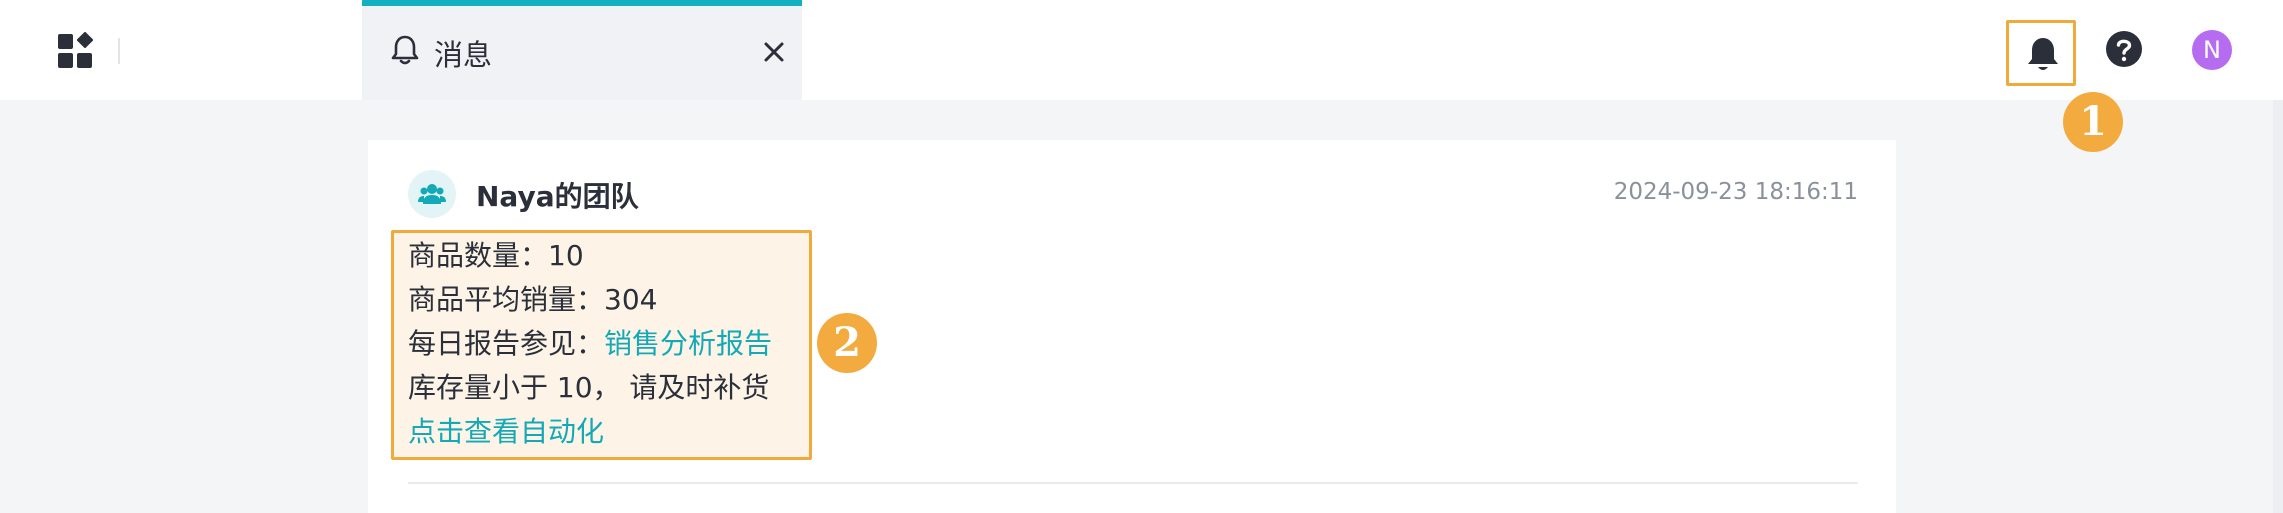  What do you see at coordinates (847, 343) in the screenshot?
I see `annotation-marker-2: 2` at bounding box center [847, 343].